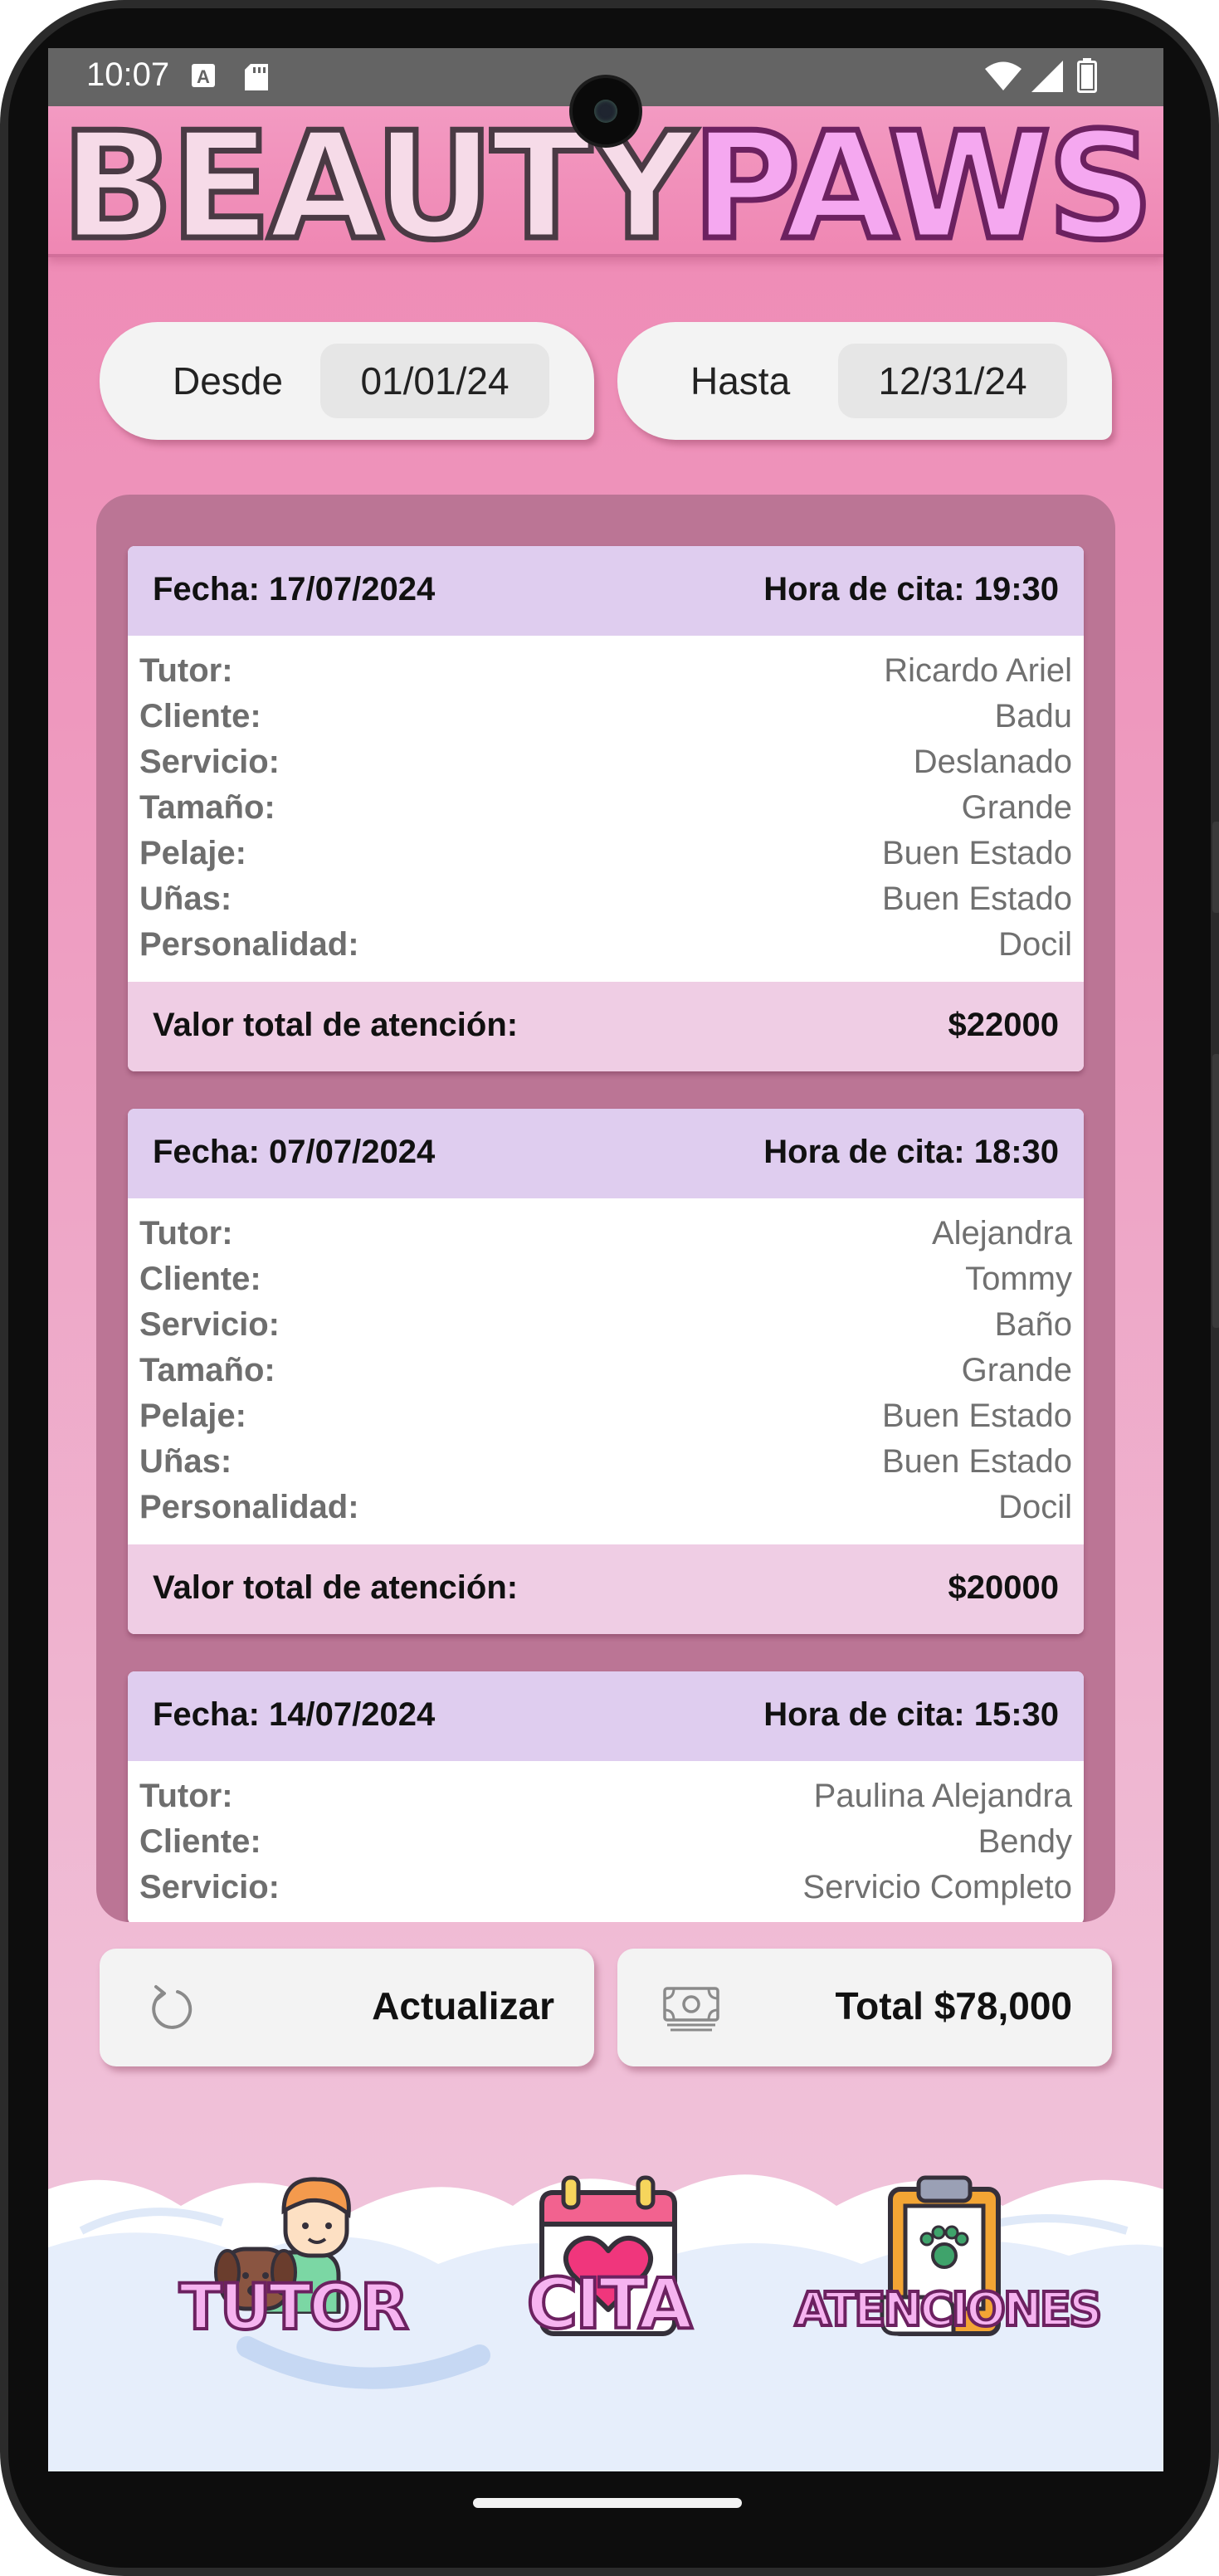 This screenshot has height=2576, width=1219. I want to click on card-footer: Valor total de atención: $20000, so click(606, 1589).